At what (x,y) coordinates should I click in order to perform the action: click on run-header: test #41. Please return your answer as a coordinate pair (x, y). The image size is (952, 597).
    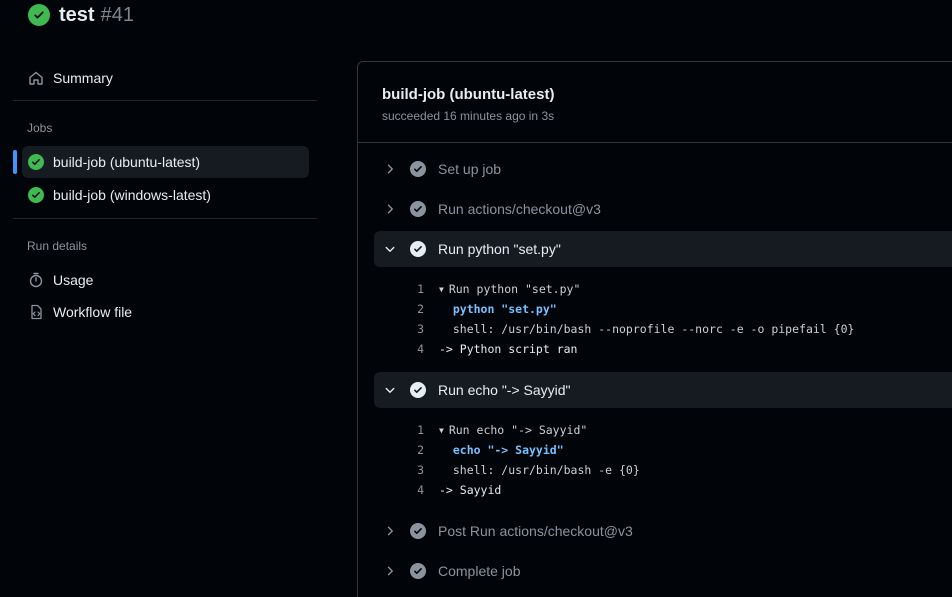
    Looking at the image, I should click on (81, 15).